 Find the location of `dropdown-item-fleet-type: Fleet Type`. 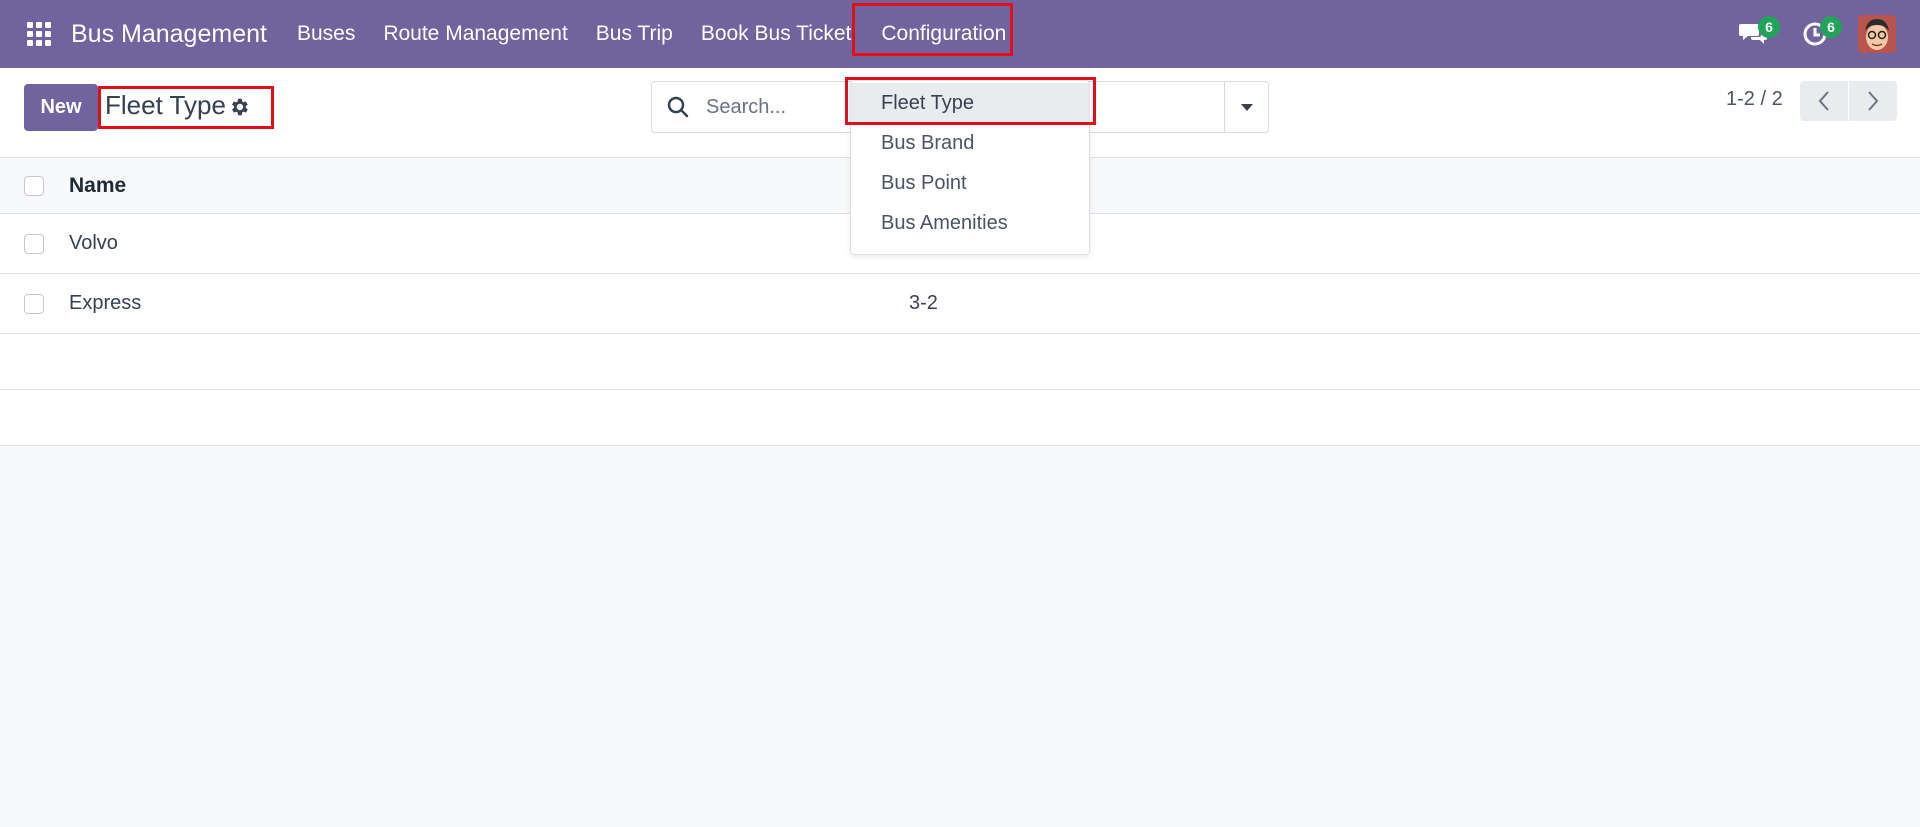

dropdown-item-fleet-type: Fleet Type is located at coordinates (970, 103).